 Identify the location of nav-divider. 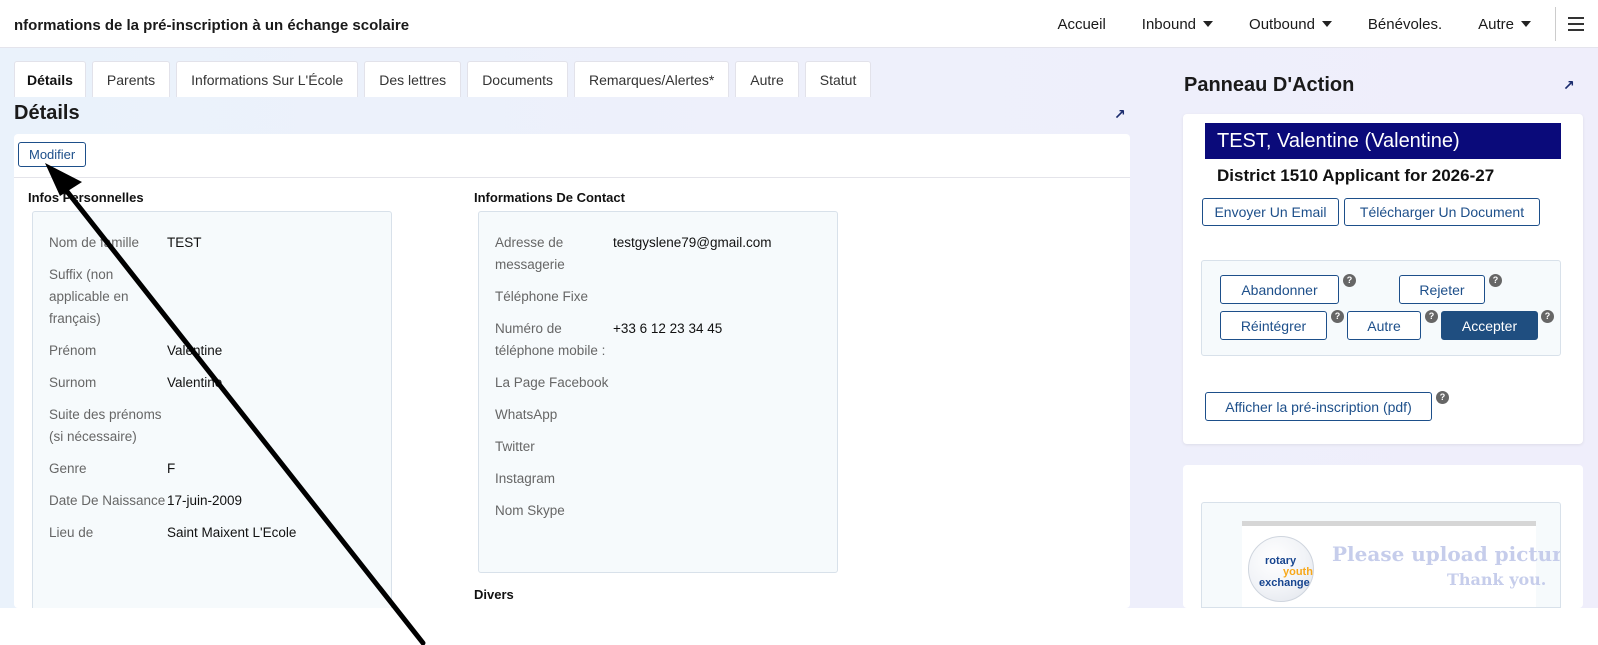
(1555, 24).